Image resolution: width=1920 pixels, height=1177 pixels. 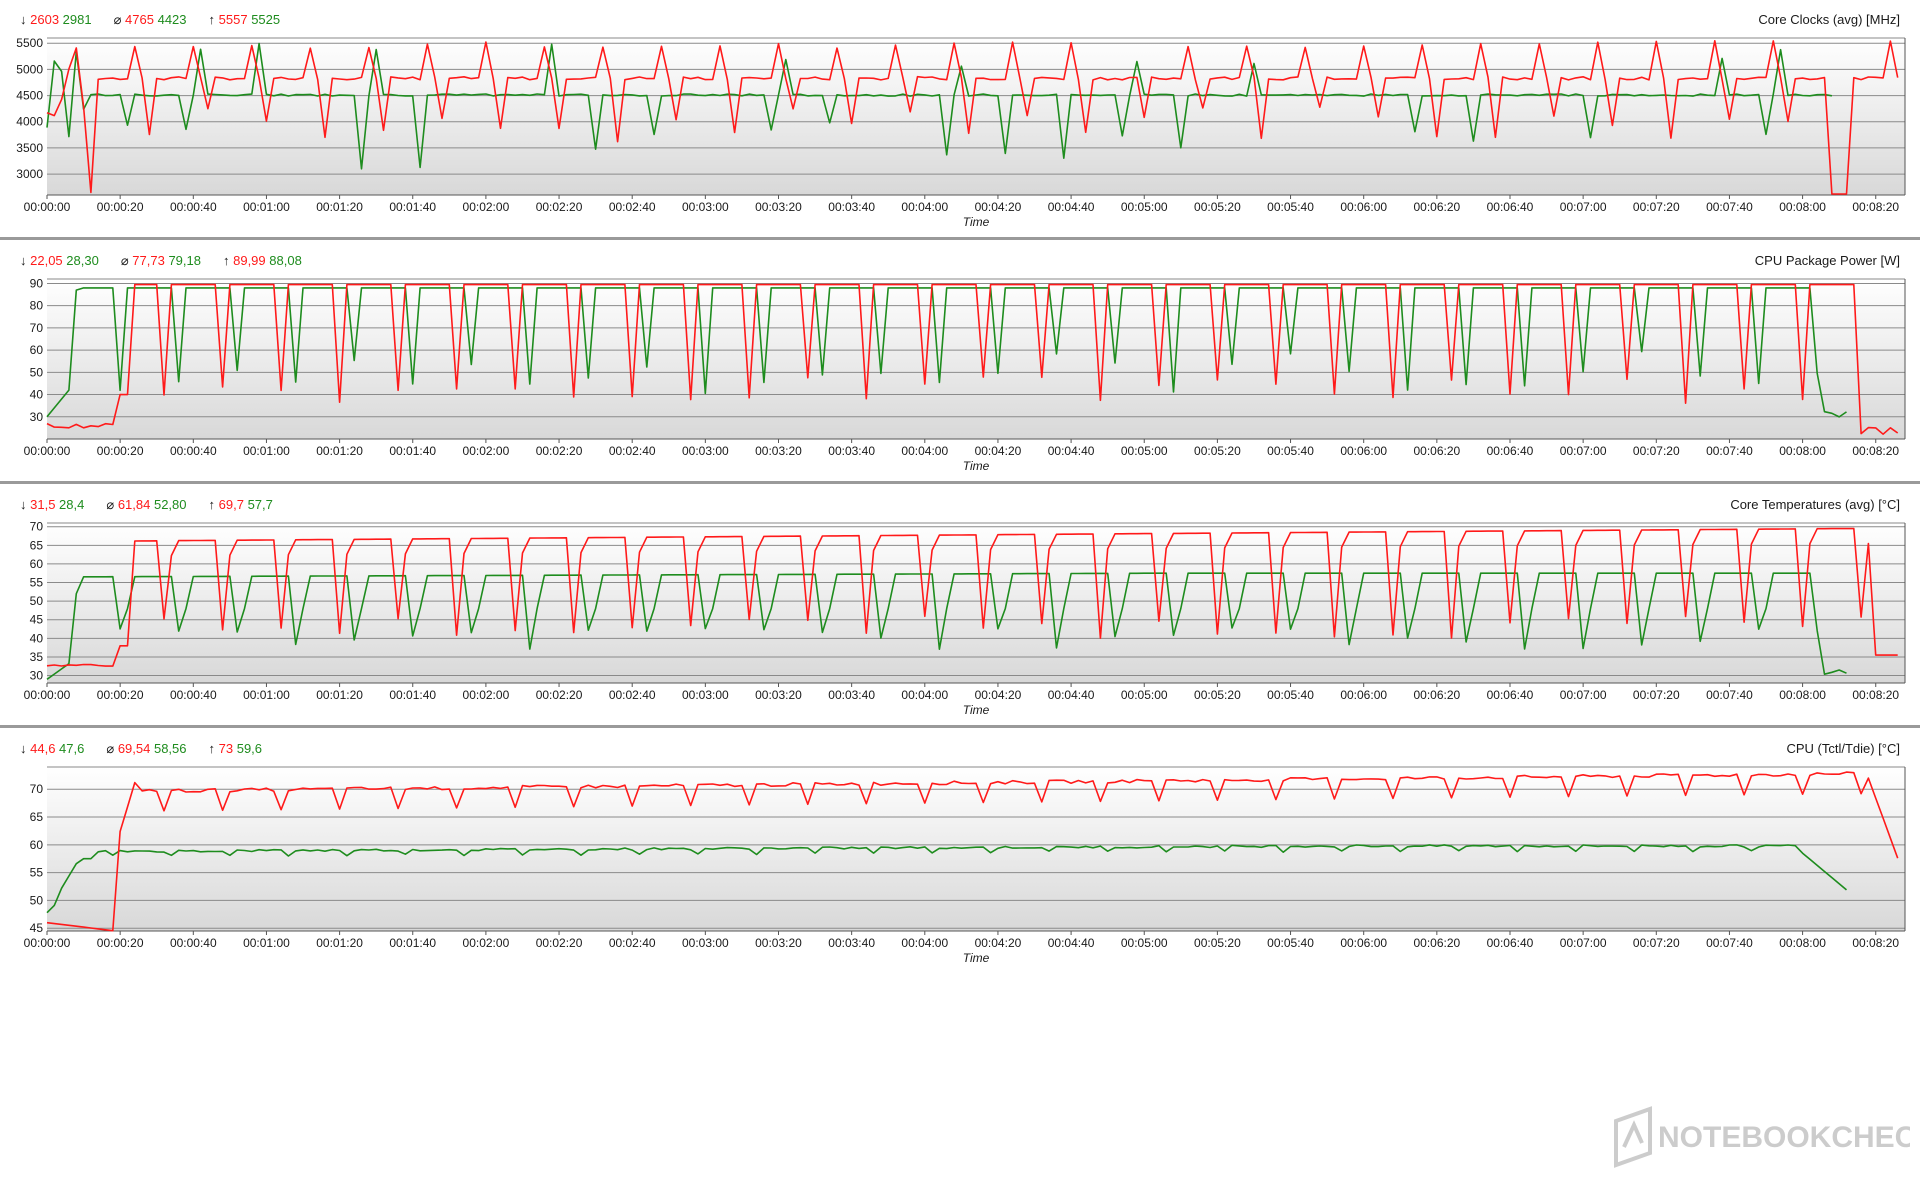 What do you see at coordinates (705, 207) in the screenshot?
I see `x-tick-label: 00:03:00` at bounding box center [705, 207].